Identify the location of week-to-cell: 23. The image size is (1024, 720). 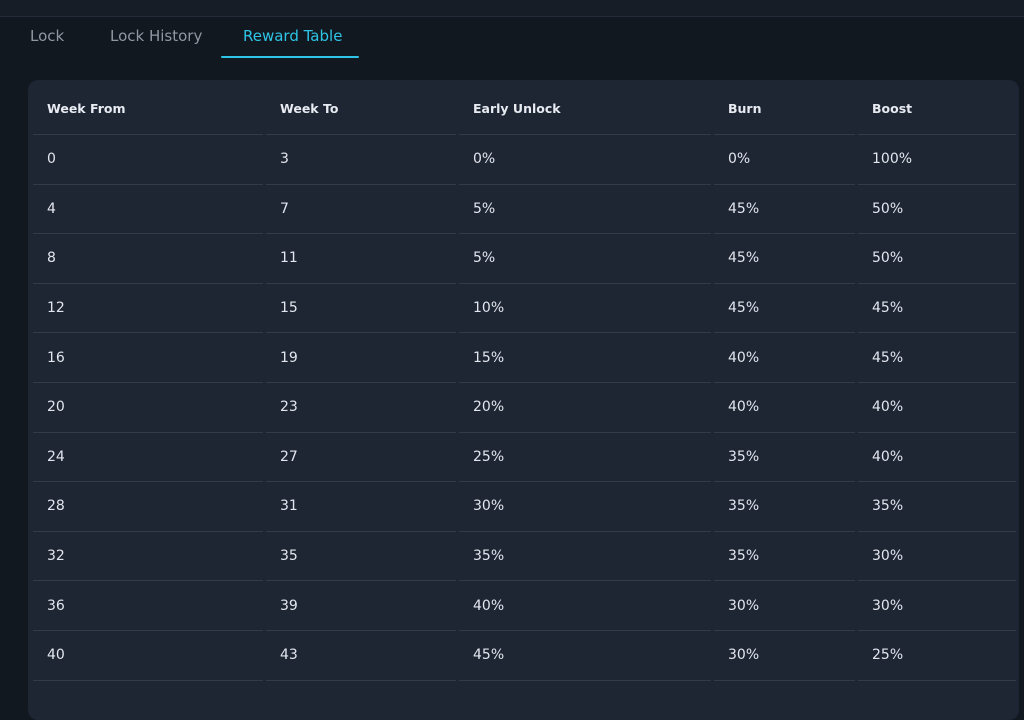
(361, 408).